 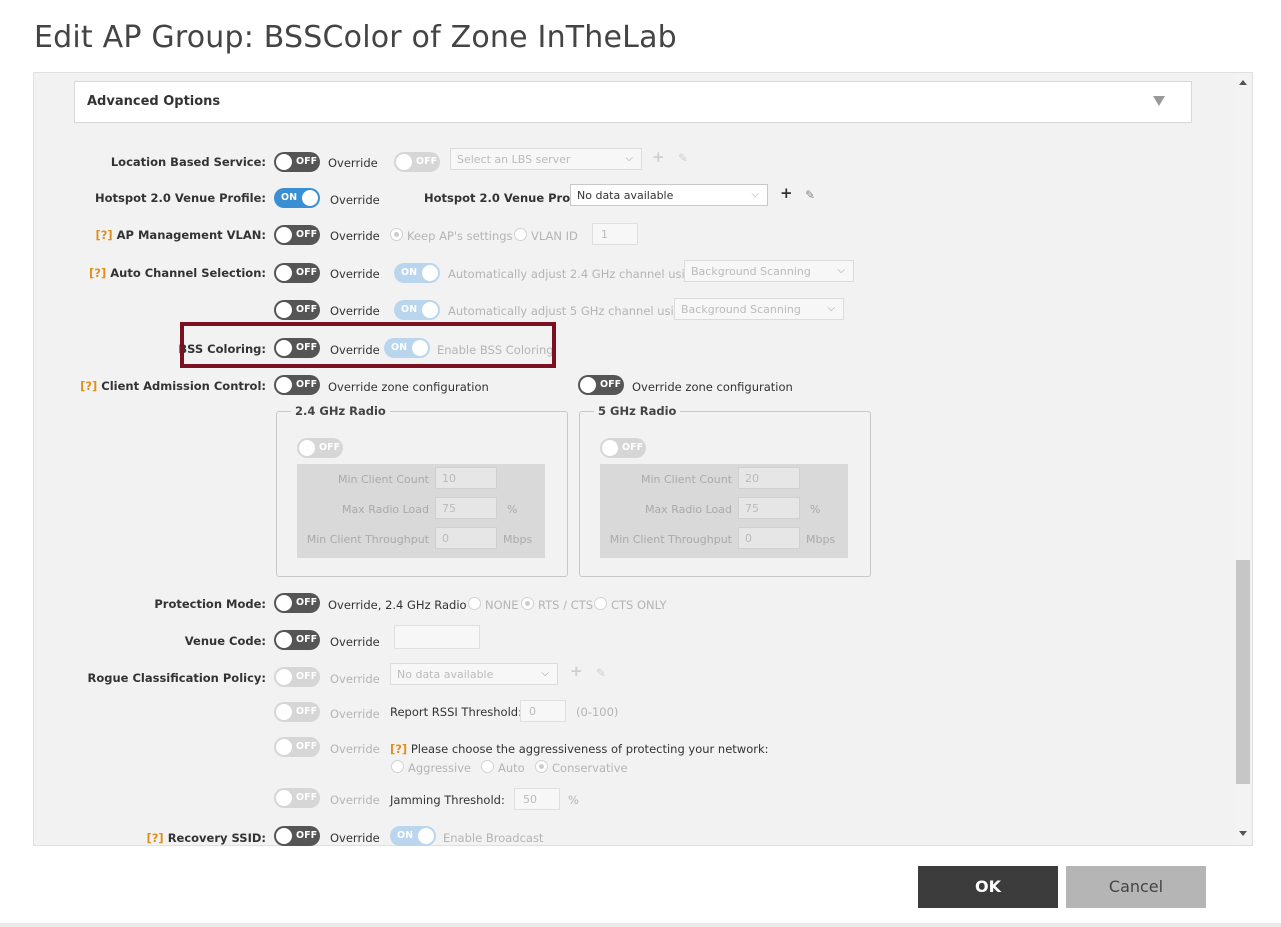 What do you see at coordinates (810, 195) in the screenshot?
I see `edit-hotspot-icon: ✎` at bounding box center [810, 195].